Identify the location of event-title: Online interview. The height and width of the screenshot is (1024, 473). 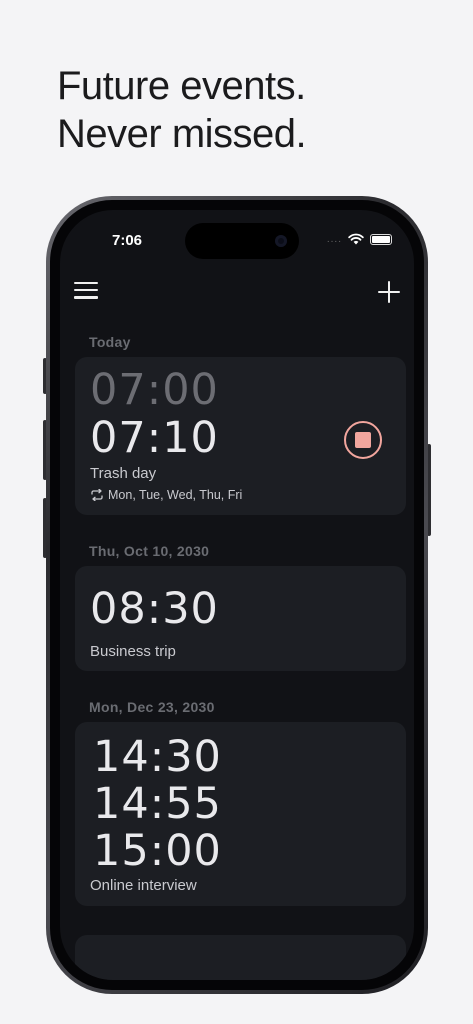
(143, 885).